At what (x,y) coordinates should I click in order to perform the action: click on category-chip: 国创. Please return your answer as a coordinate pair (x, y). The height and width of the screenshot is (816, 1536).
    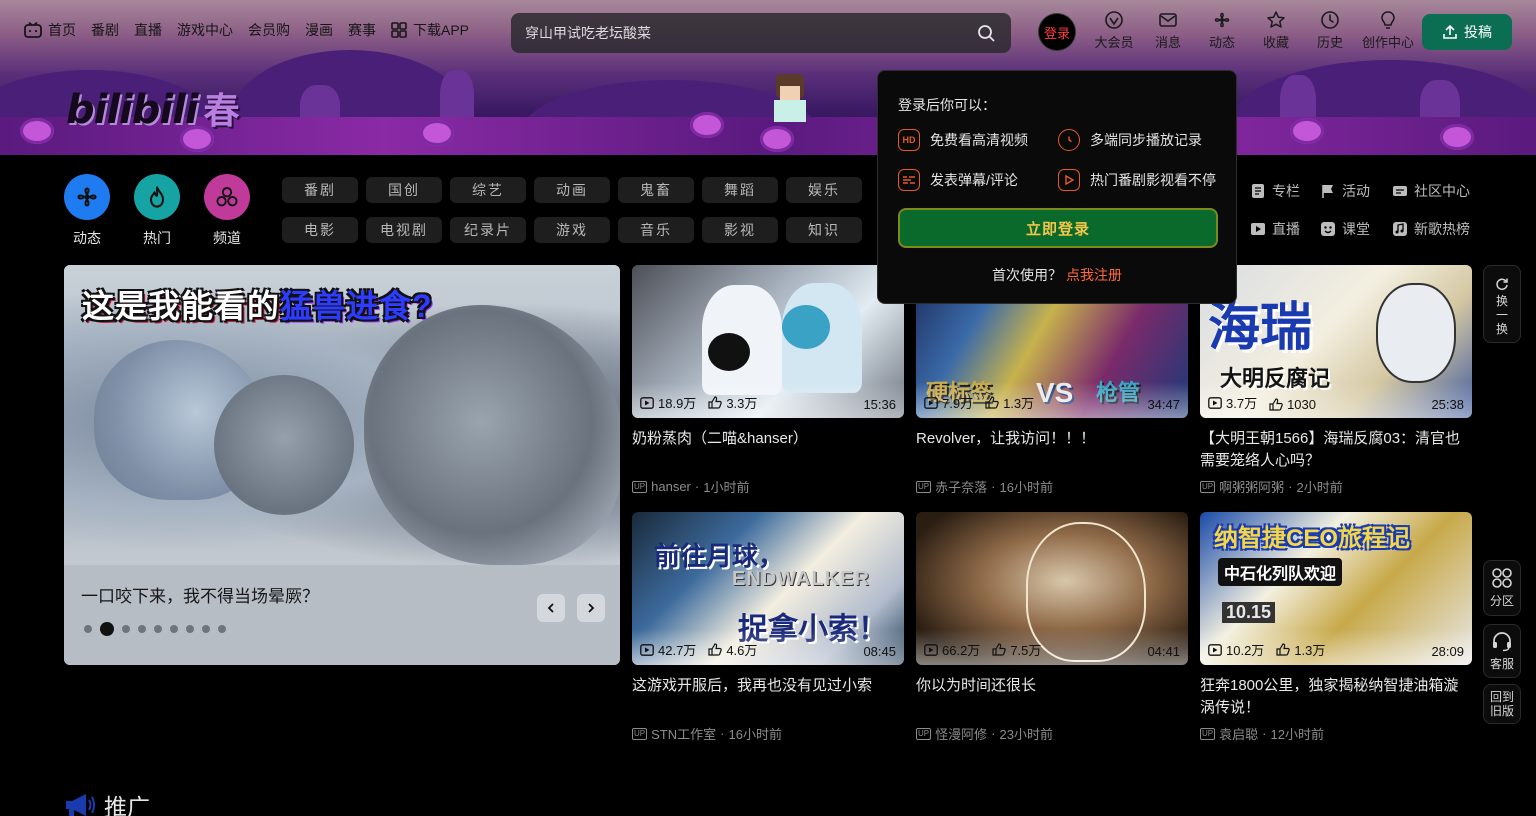
    Looking at the image, I should click on (404, 190).